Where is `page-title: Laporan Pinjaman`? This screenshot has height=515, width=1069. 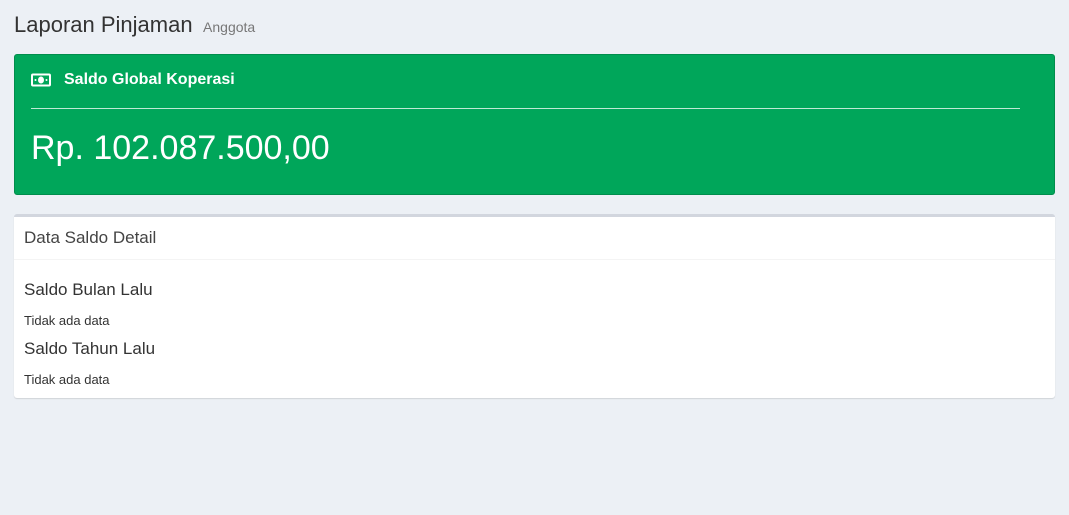 page-title: Laporan Pinjaman is located at coordinates (103, 24).